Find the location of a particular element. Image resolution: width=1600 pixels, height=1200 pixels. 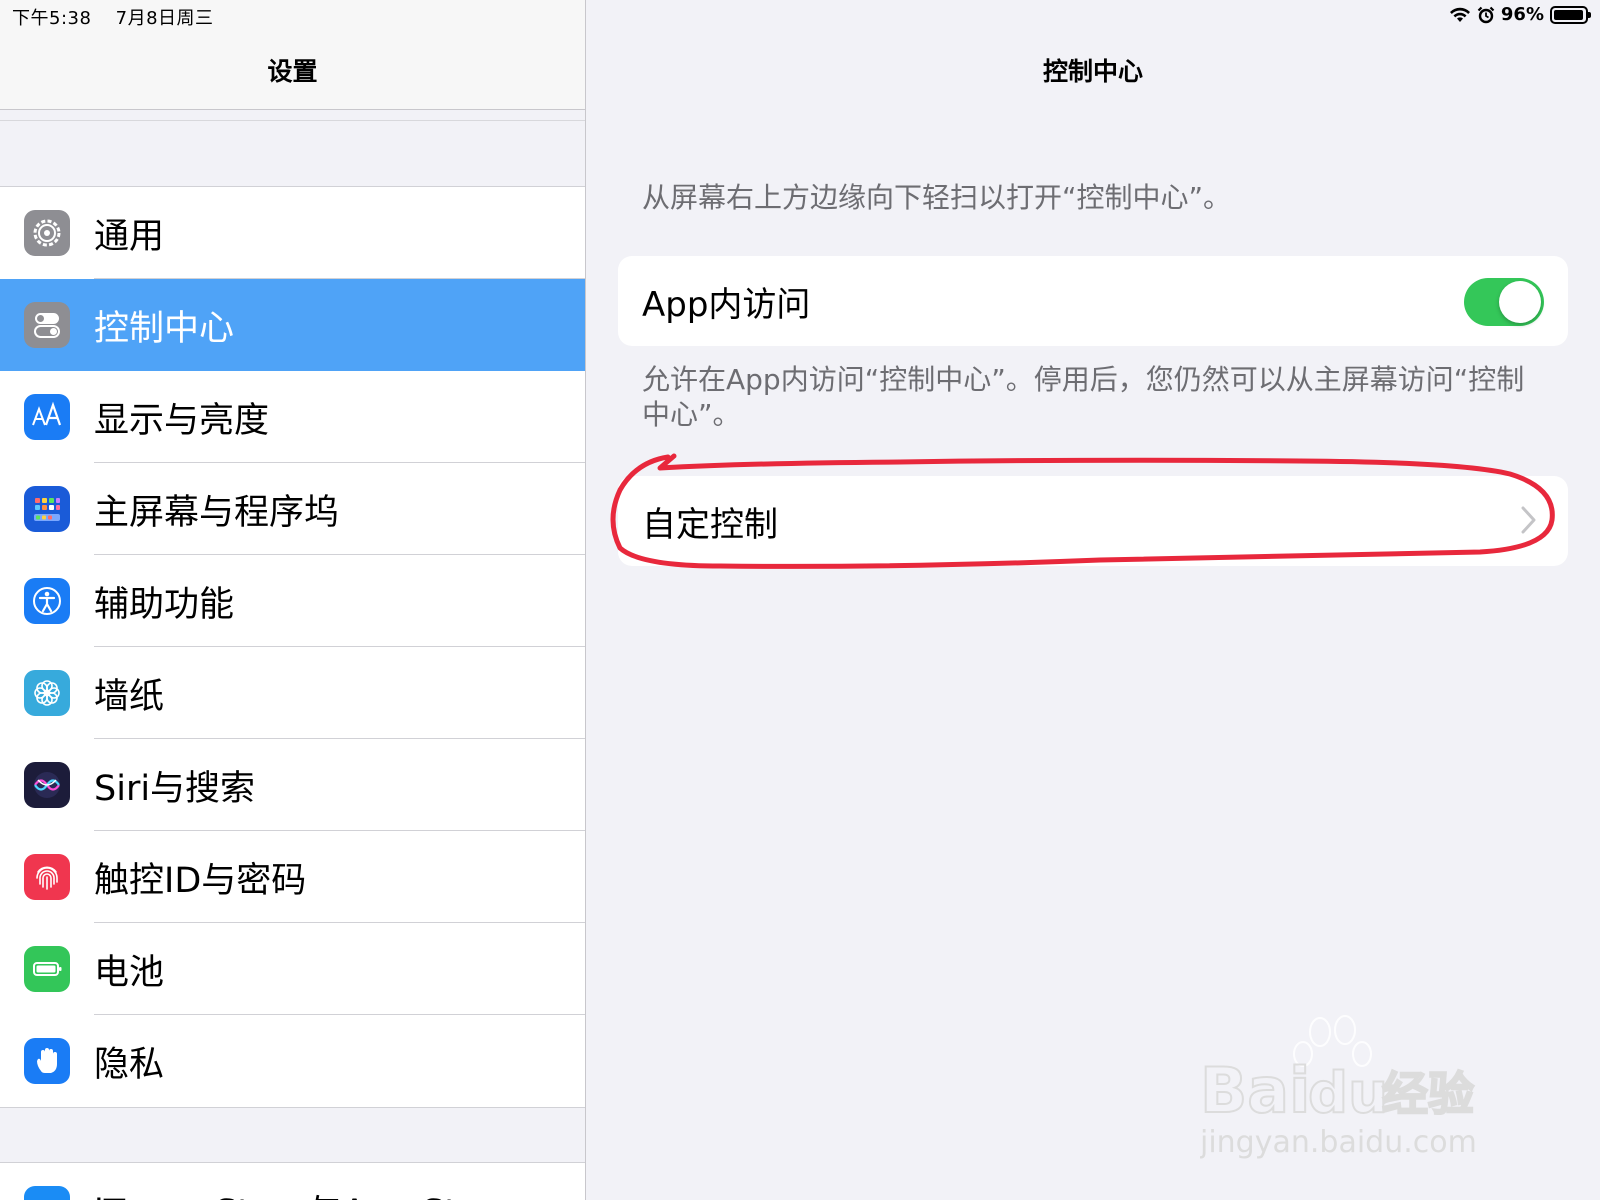

sidebar-item-label: 隐私 is located at coordinates (129, 1064).